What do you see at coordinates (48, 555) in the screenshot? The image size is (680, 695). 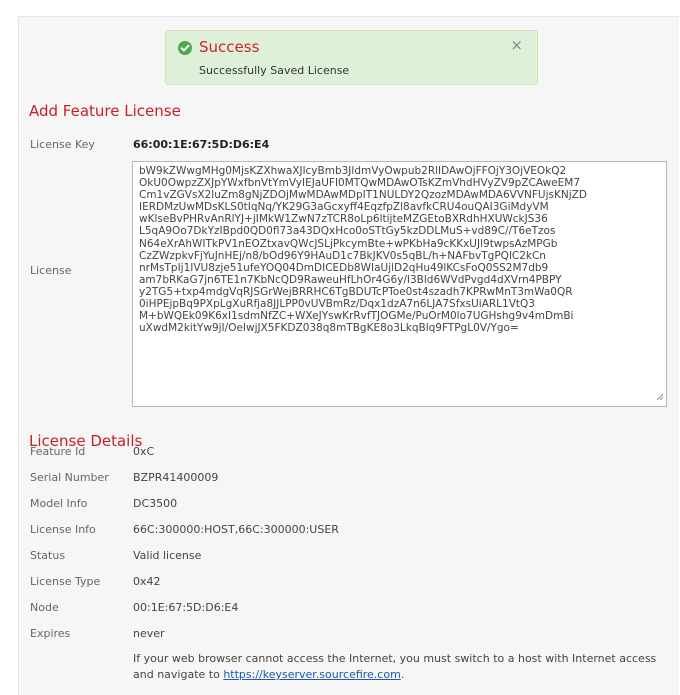 I see `detail-label: Status` at bounding box center [48, 555].